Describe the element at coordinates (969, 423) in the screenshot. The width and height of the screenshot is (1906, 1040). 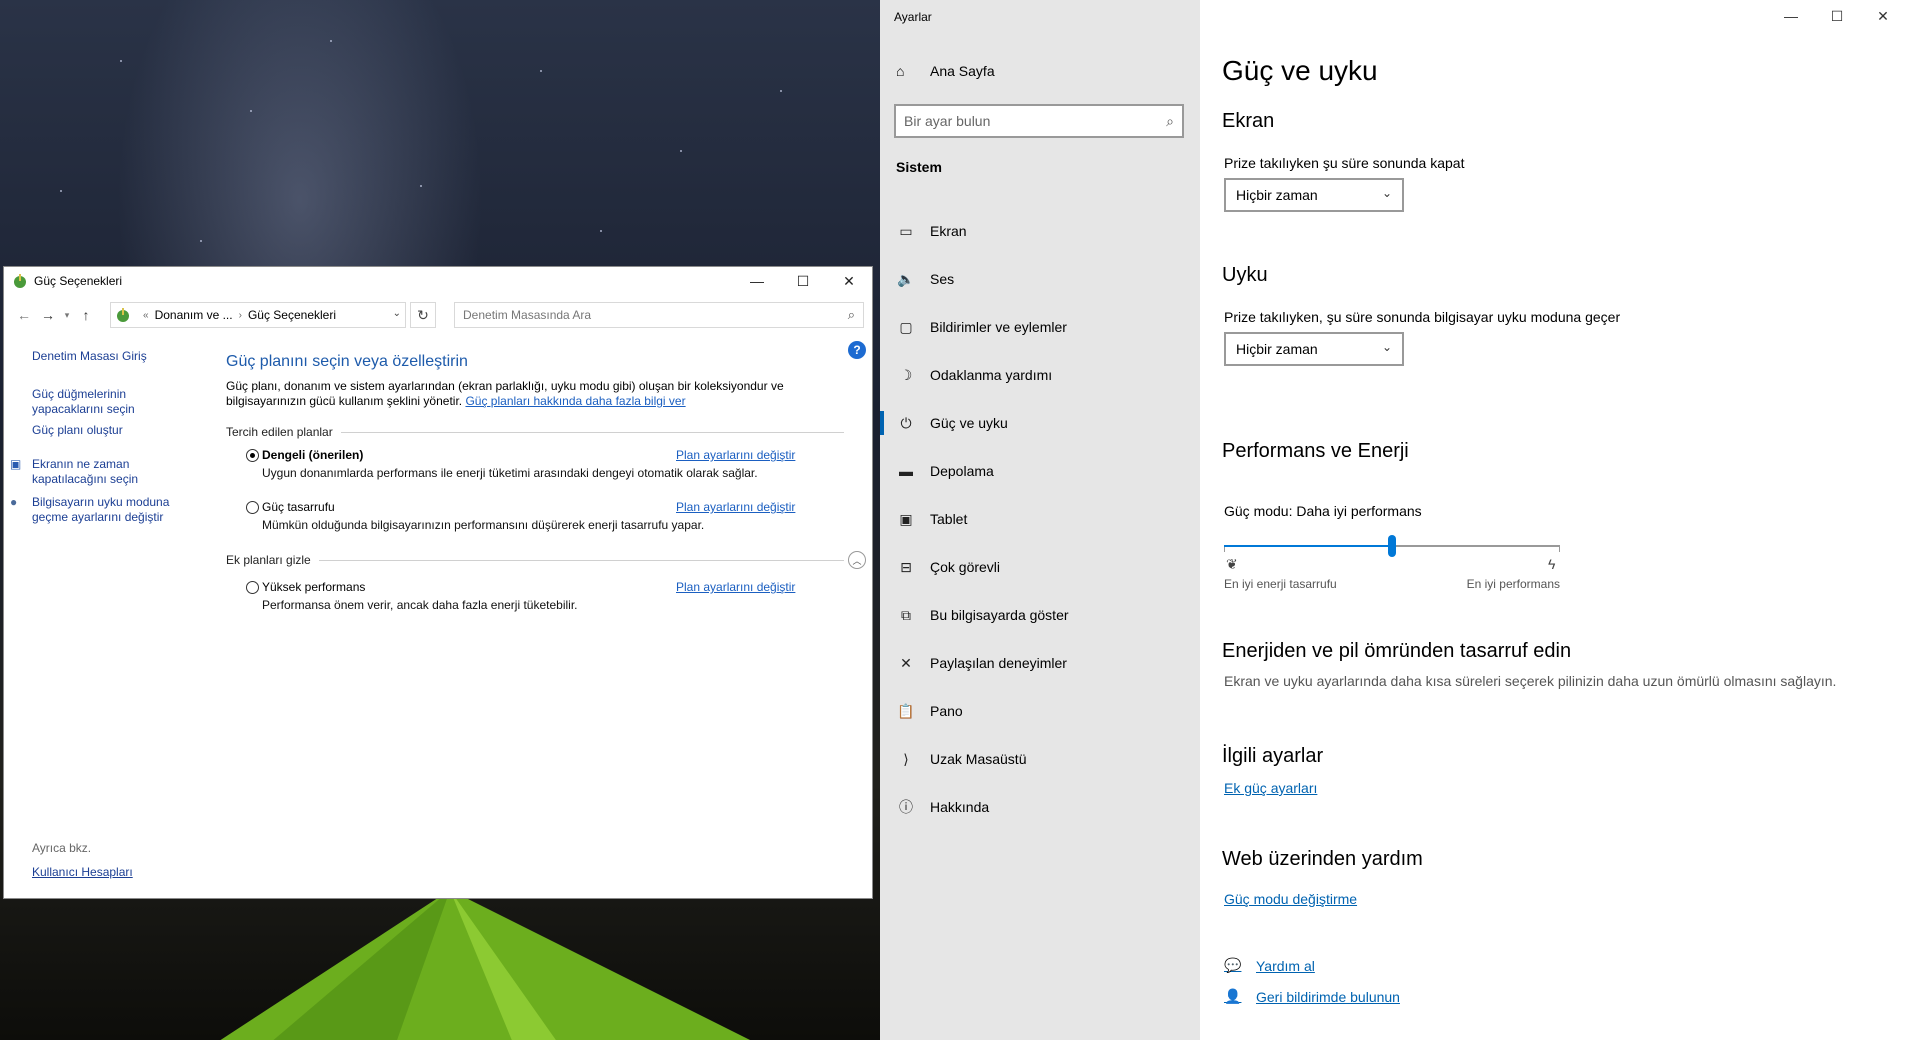
I see `sidebar-item-label: Güç ve uyku` at that location.